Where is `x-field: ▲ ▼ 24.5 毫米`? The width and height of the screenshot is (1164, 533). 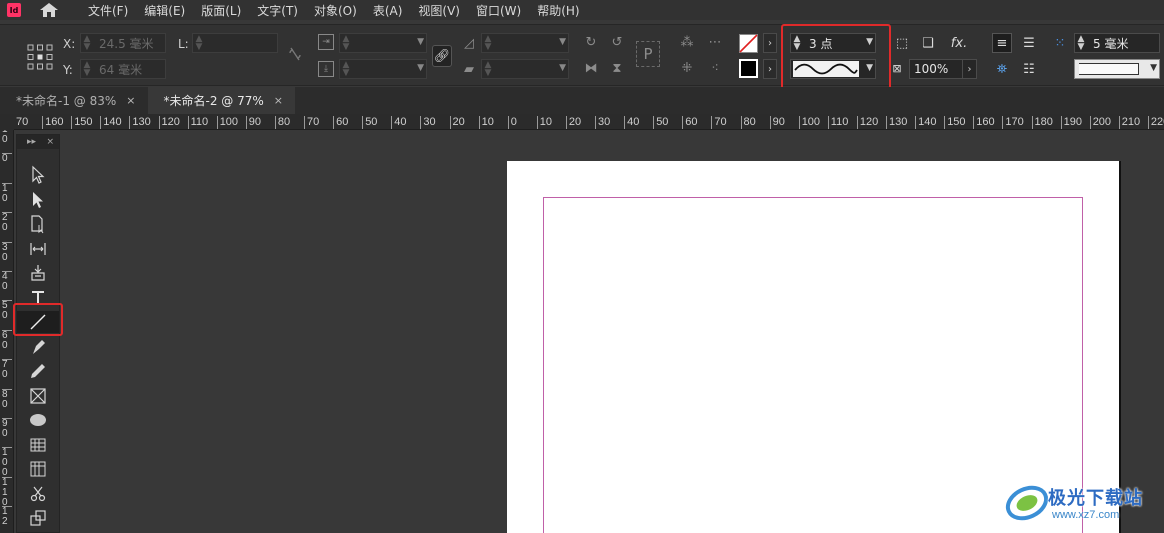
x-field: ▲ ▼ 24.5 毫米 is located at coordinates (123, 43).